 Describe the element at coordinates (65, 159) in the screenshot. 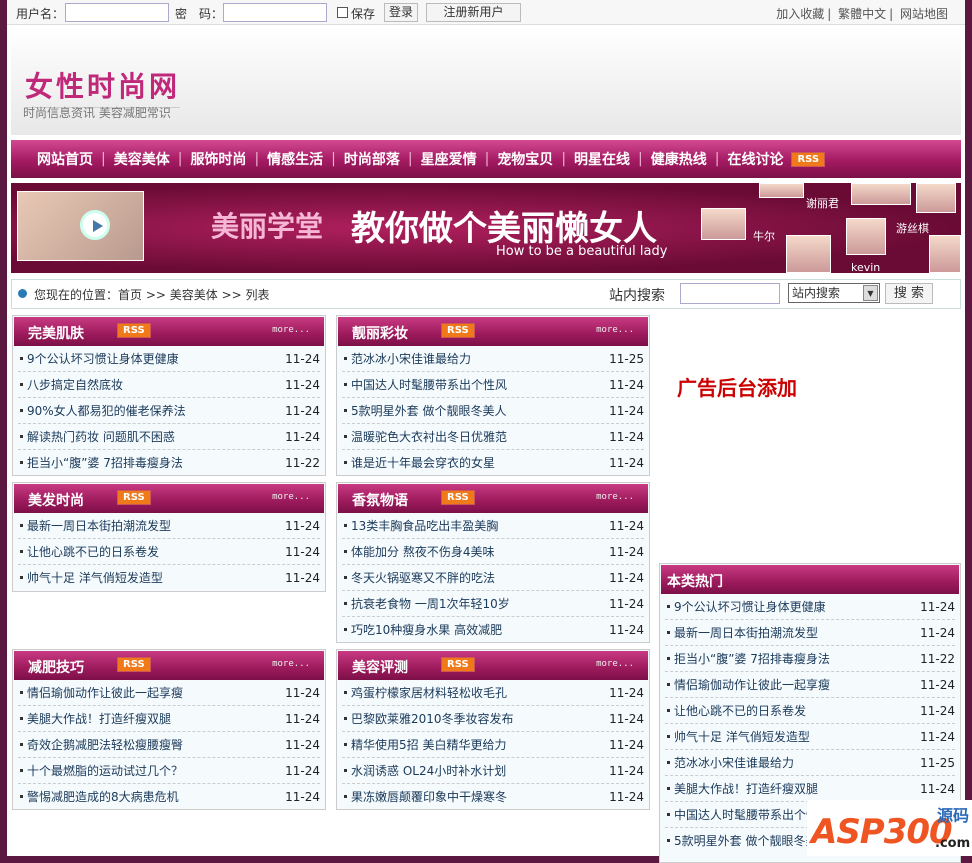

I see `nav-home: 网站首页` at that location.